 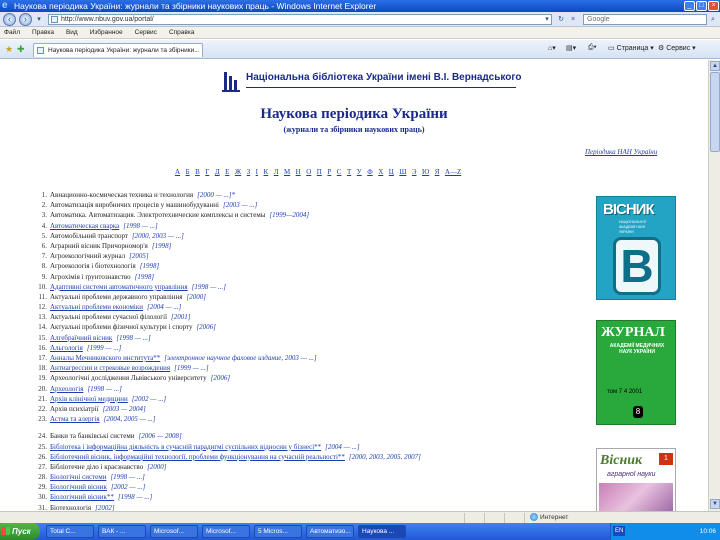 What do you see at coordinates (453, 172) in the screenshot?
I see `alphabet-letter: A—Z` at bounding box center [453, 172].